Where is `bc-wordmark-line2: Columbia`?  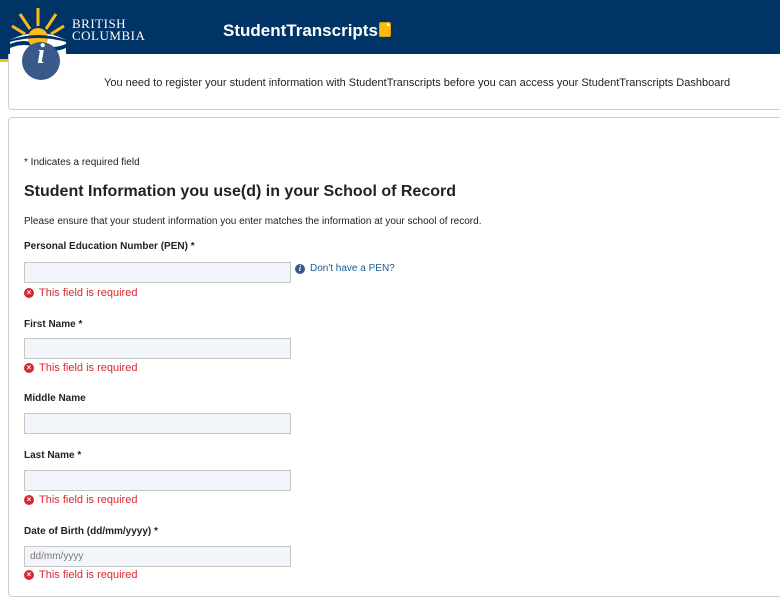
bc-wordmark-line2: Columbia is located at coordinates (109, 35).